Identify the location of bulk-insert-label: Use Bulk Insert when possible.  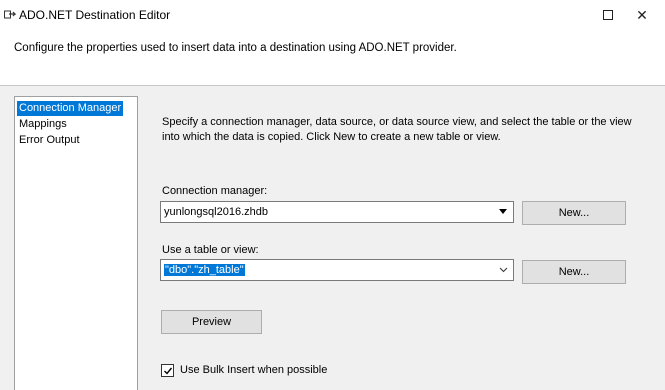
(253, 370).